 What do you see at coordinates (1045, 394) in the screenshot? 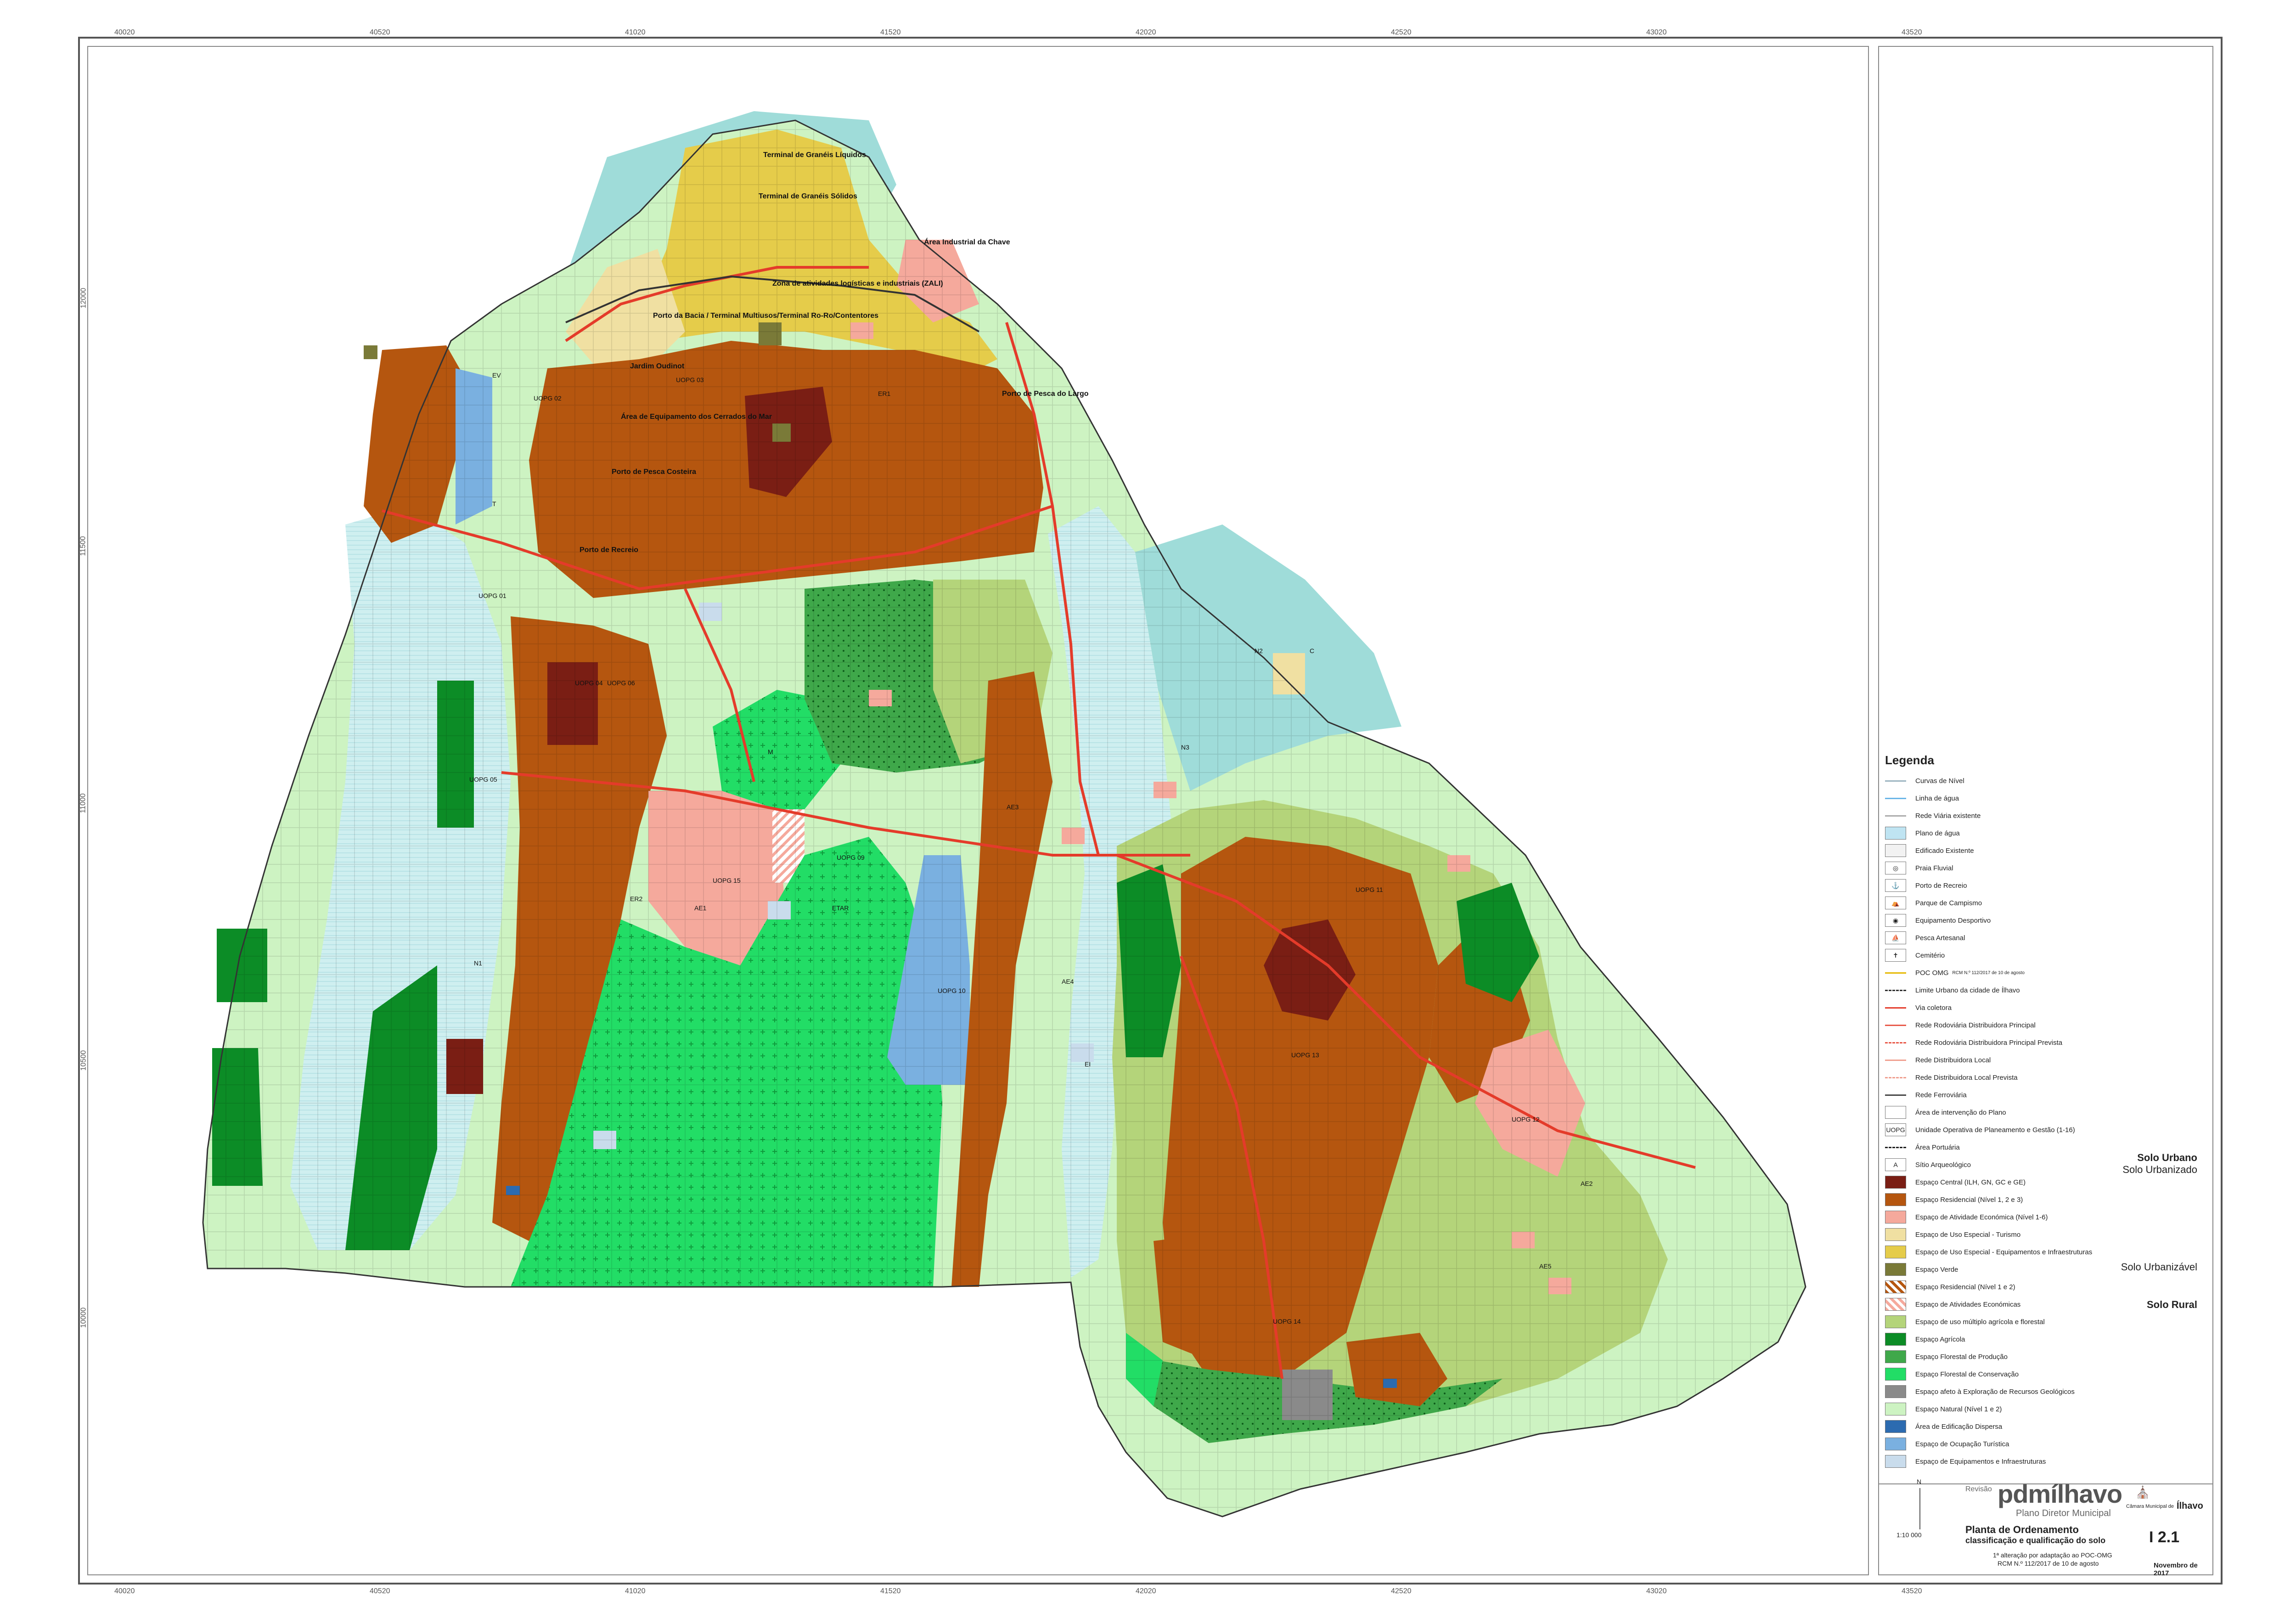
I see `map-label: Porto de Pesca do Largo` at bounding box center [1045, 394].